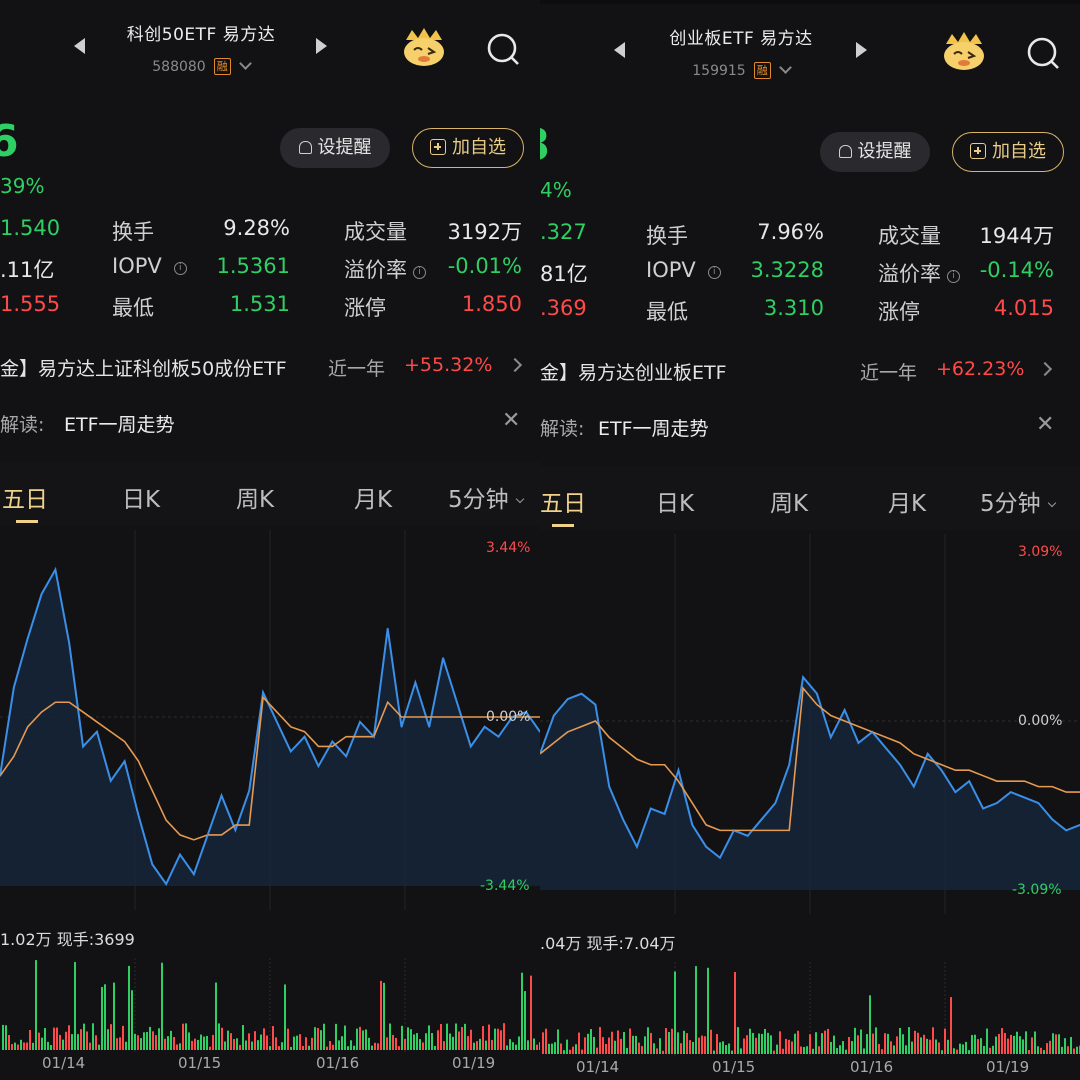  Describe the element at coordinates (438, 147) in the screenshot. I see `plus-box-icon` at that location.